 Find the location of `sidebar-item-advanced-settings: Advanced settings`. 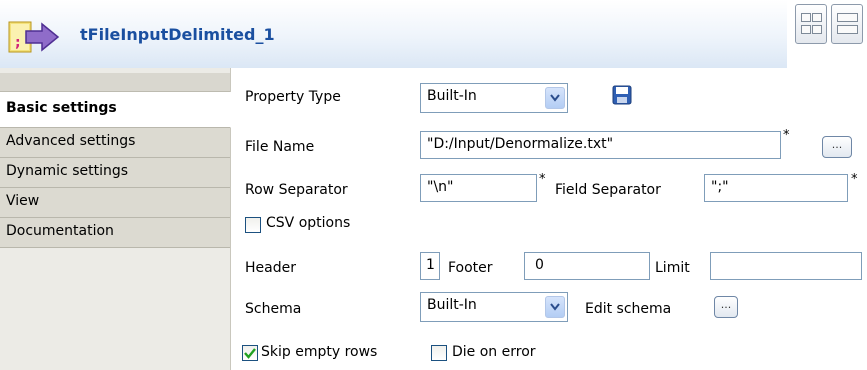

sidebar-item-advanced-settings: Advanced settings is located at coordinates (115, 143).